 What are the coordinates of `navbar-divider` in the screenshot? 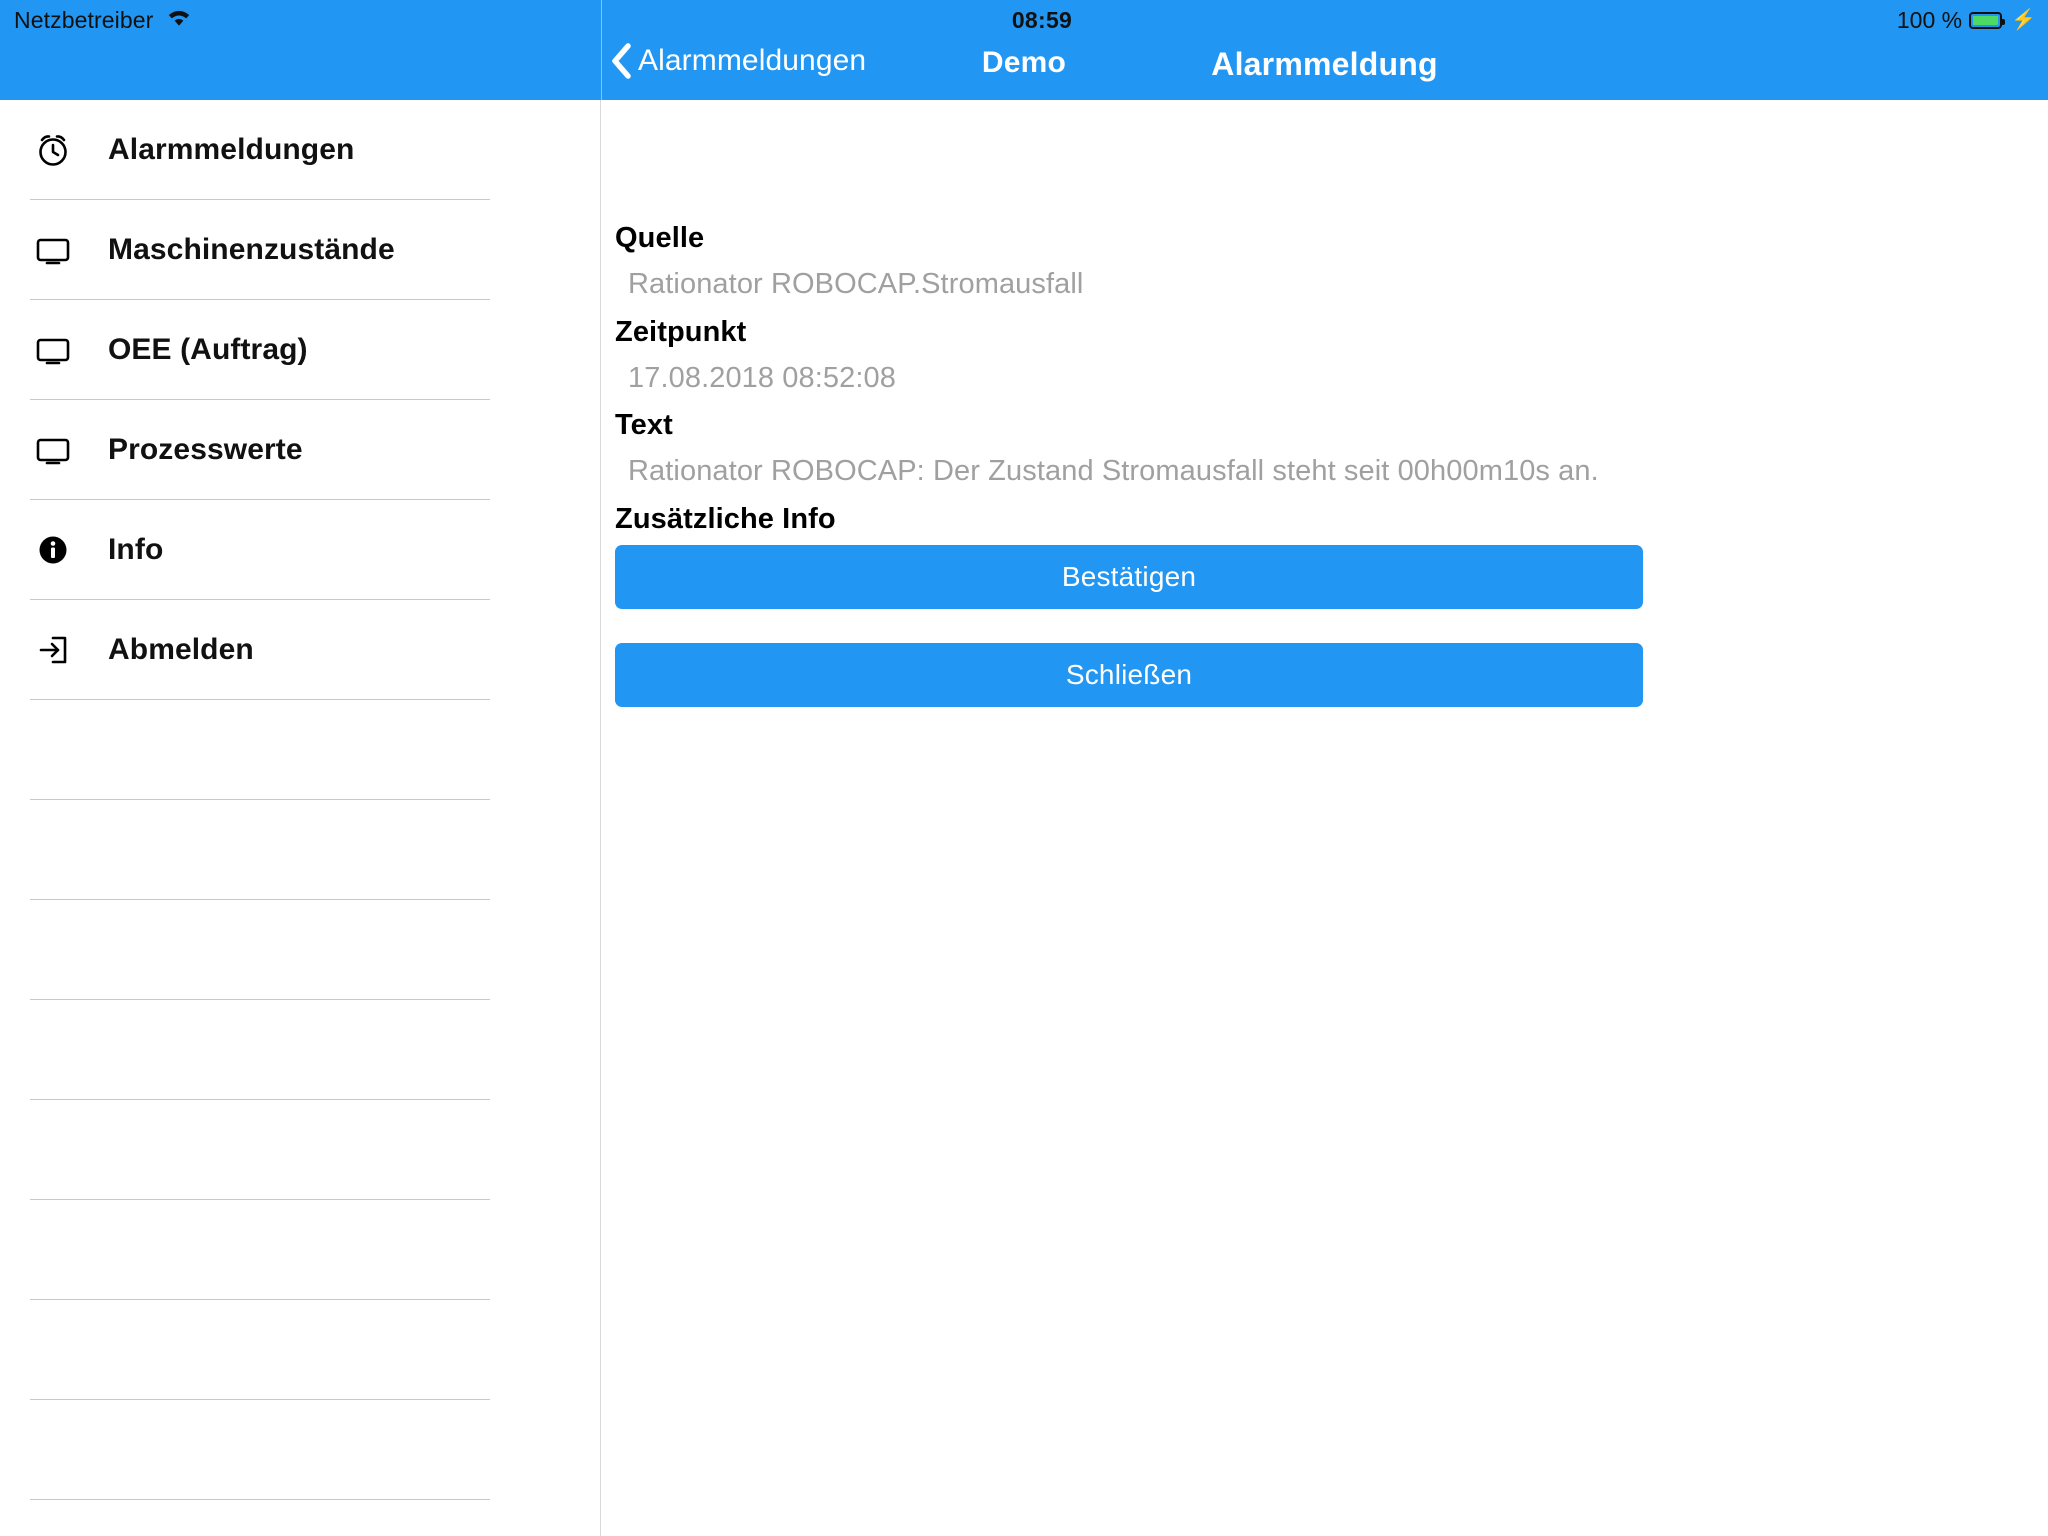 It's located at (601, 50).